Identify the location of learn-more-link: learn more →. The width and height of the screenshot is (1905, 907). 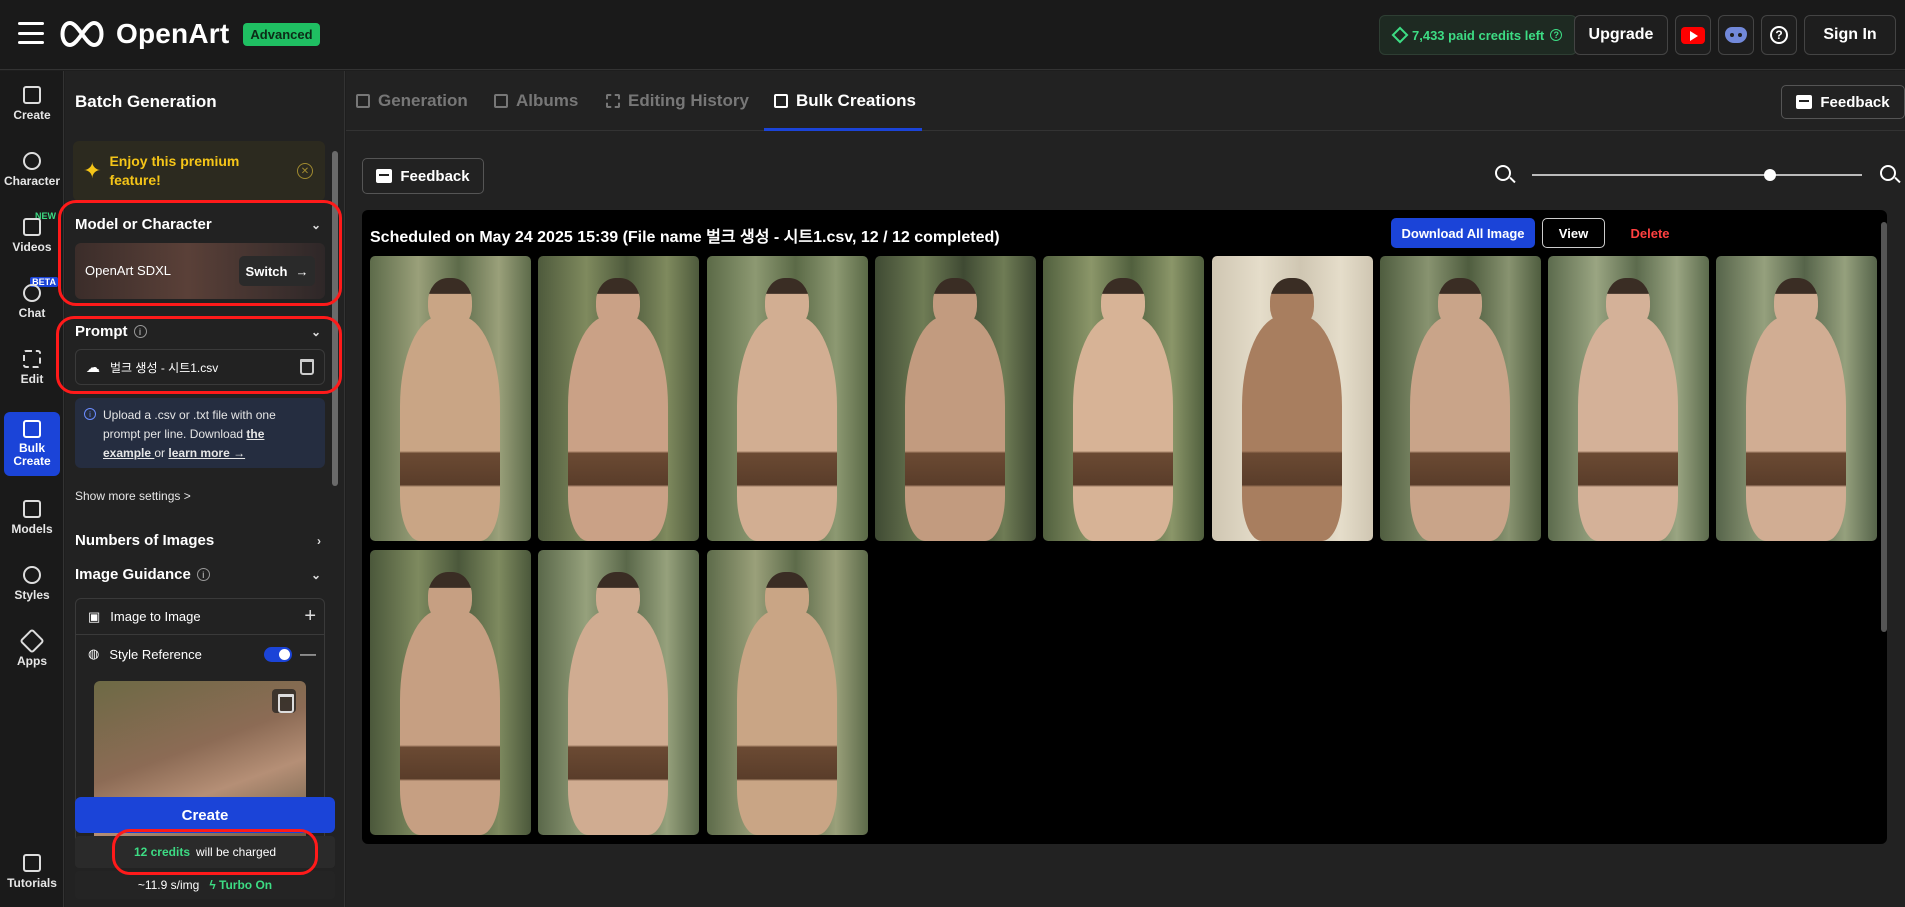
(206, 453).